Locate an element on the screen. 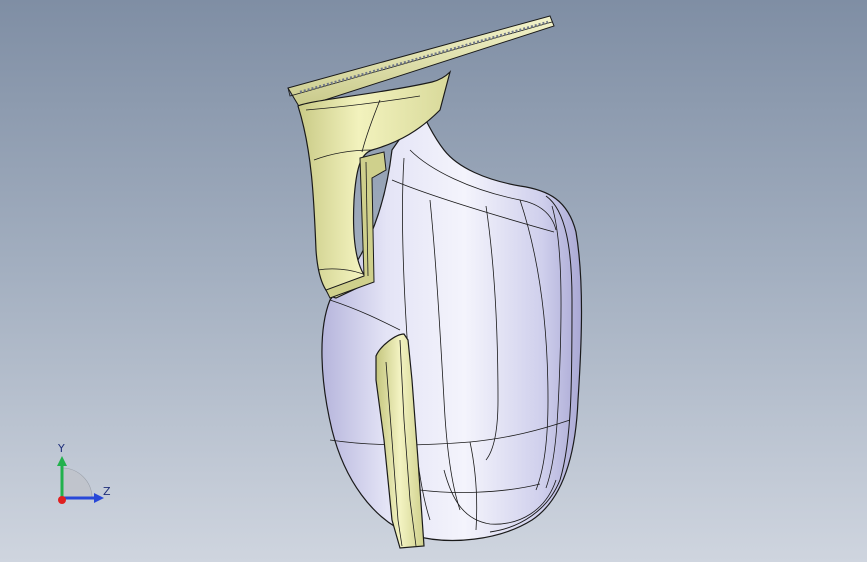 This screenshot has height=562, width=867. triad-y-arrow is located at coordinates (62, 461).